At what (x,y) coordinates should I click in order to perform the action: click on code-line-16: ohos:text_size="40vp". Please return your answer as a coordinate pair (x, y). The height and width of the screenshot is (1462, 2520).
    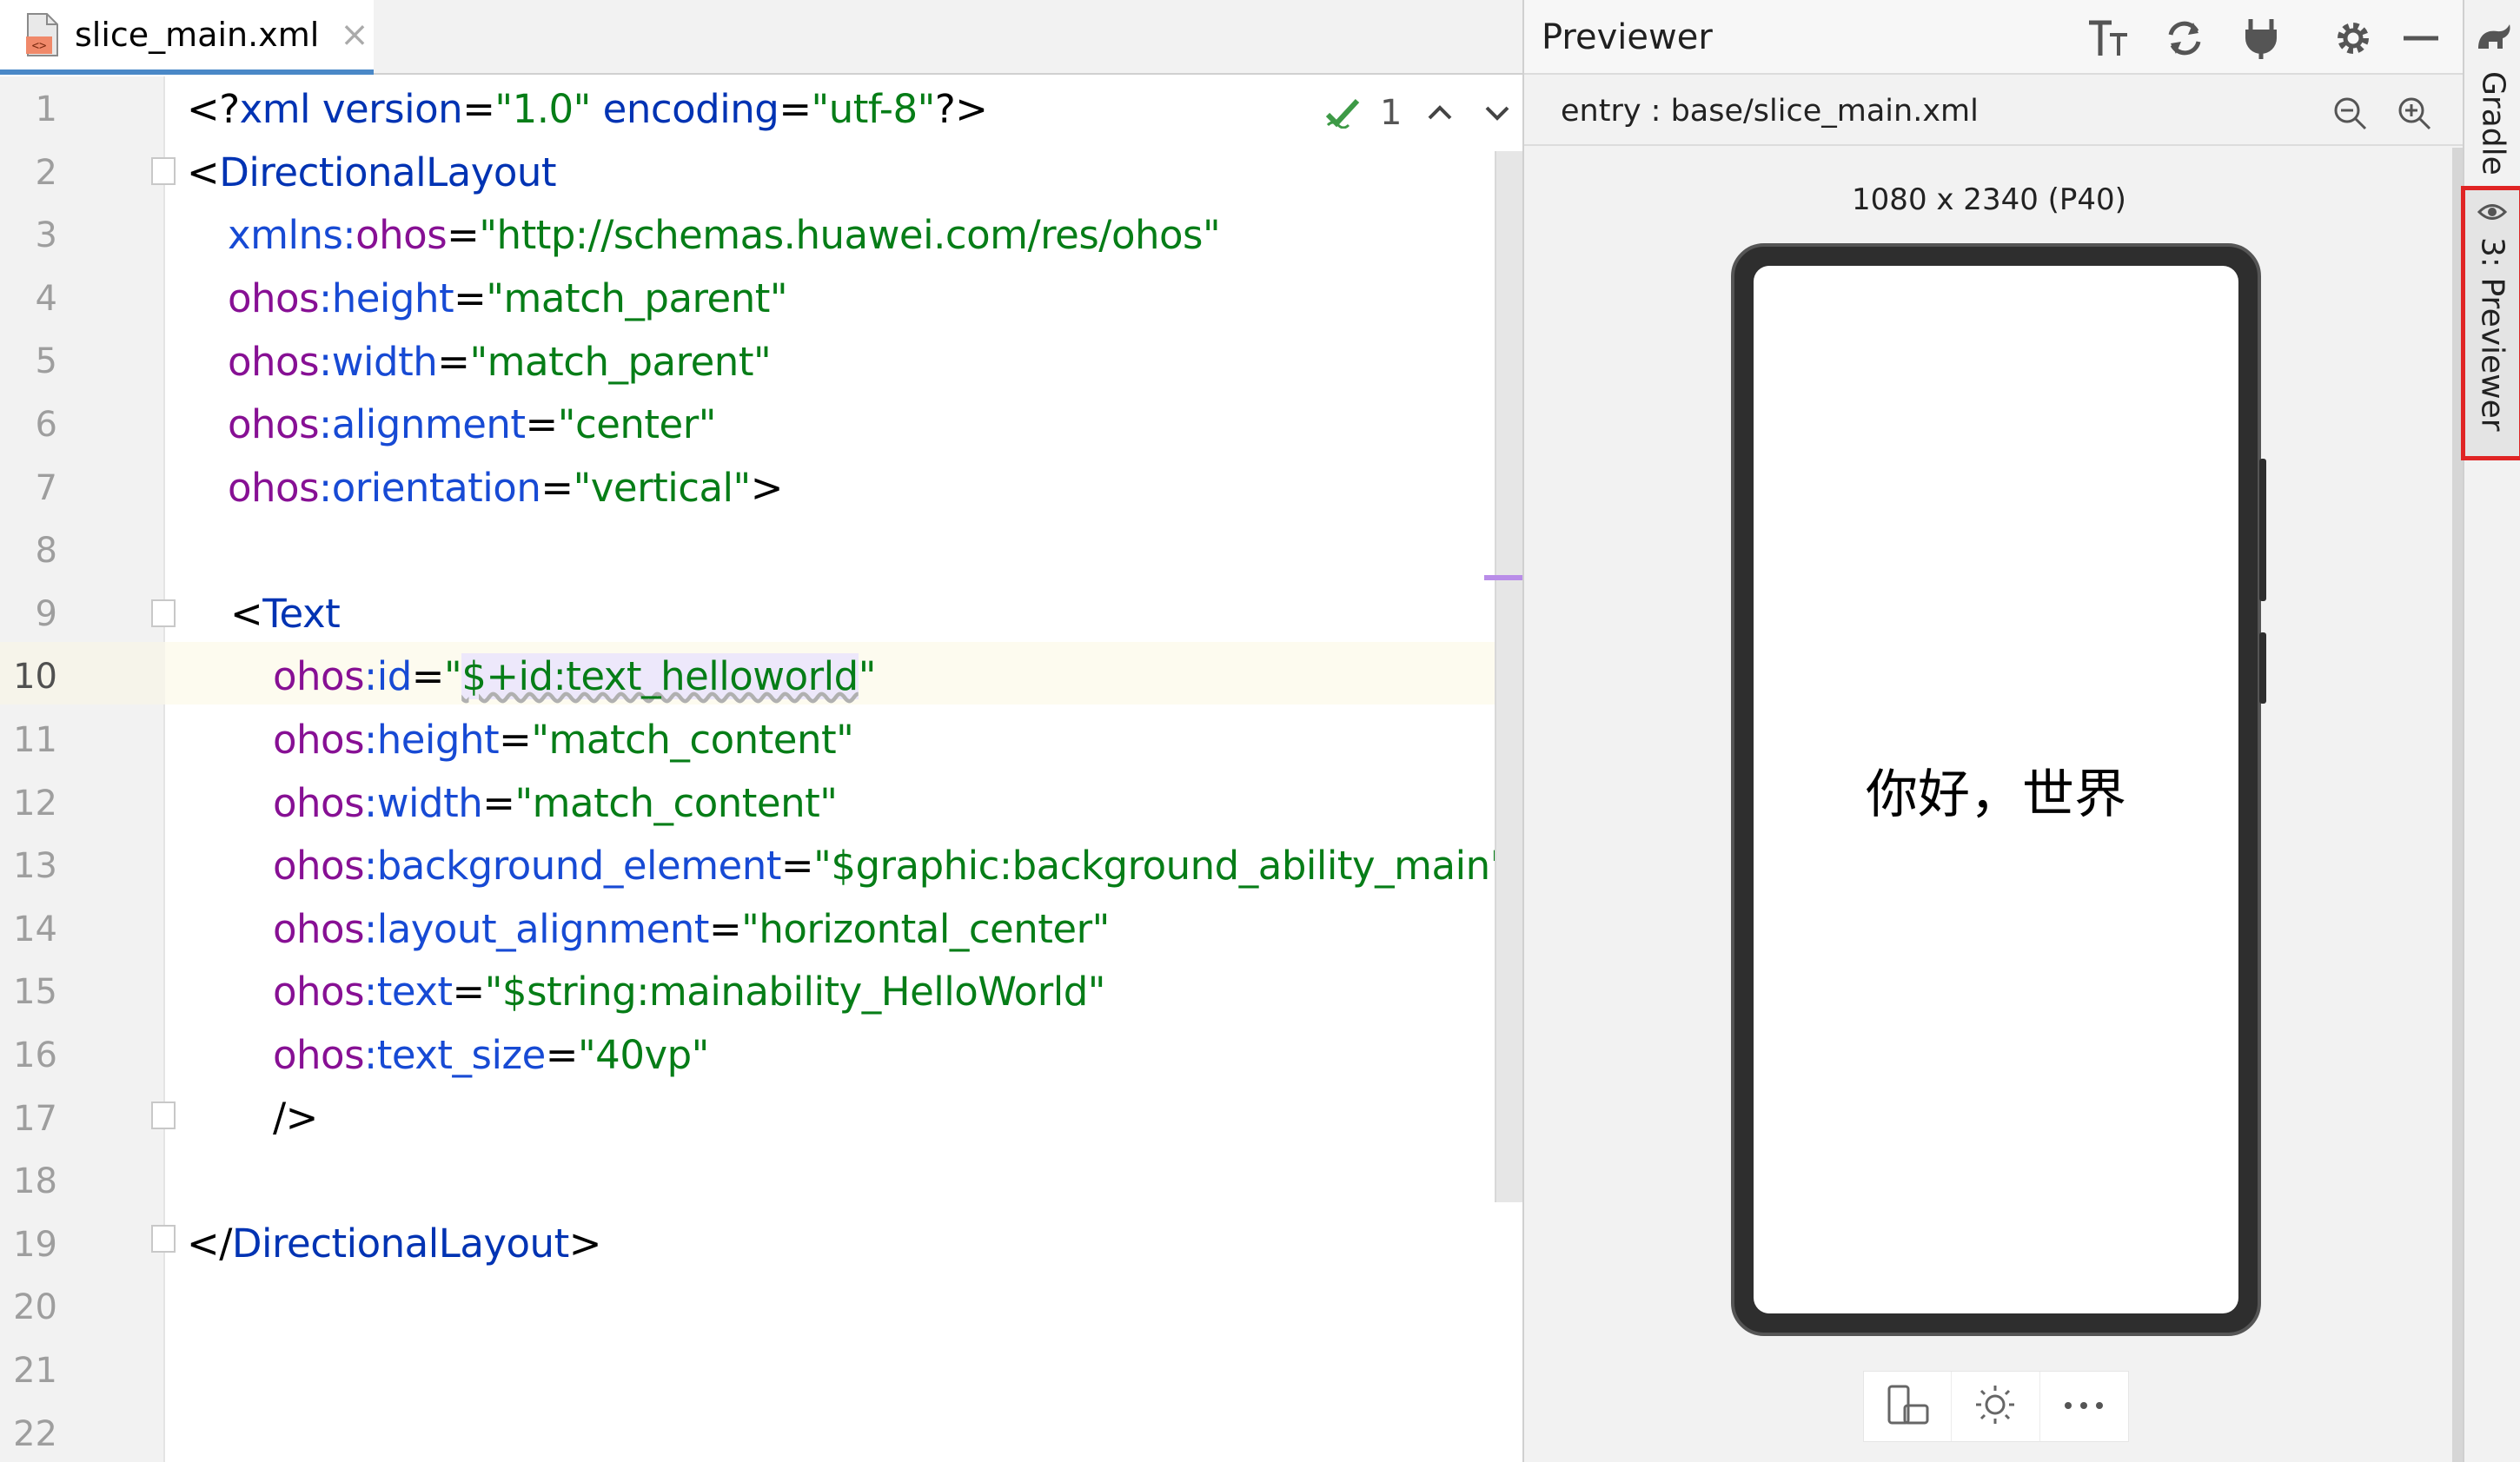
    Looking at the image, I should click on (491, 1056).